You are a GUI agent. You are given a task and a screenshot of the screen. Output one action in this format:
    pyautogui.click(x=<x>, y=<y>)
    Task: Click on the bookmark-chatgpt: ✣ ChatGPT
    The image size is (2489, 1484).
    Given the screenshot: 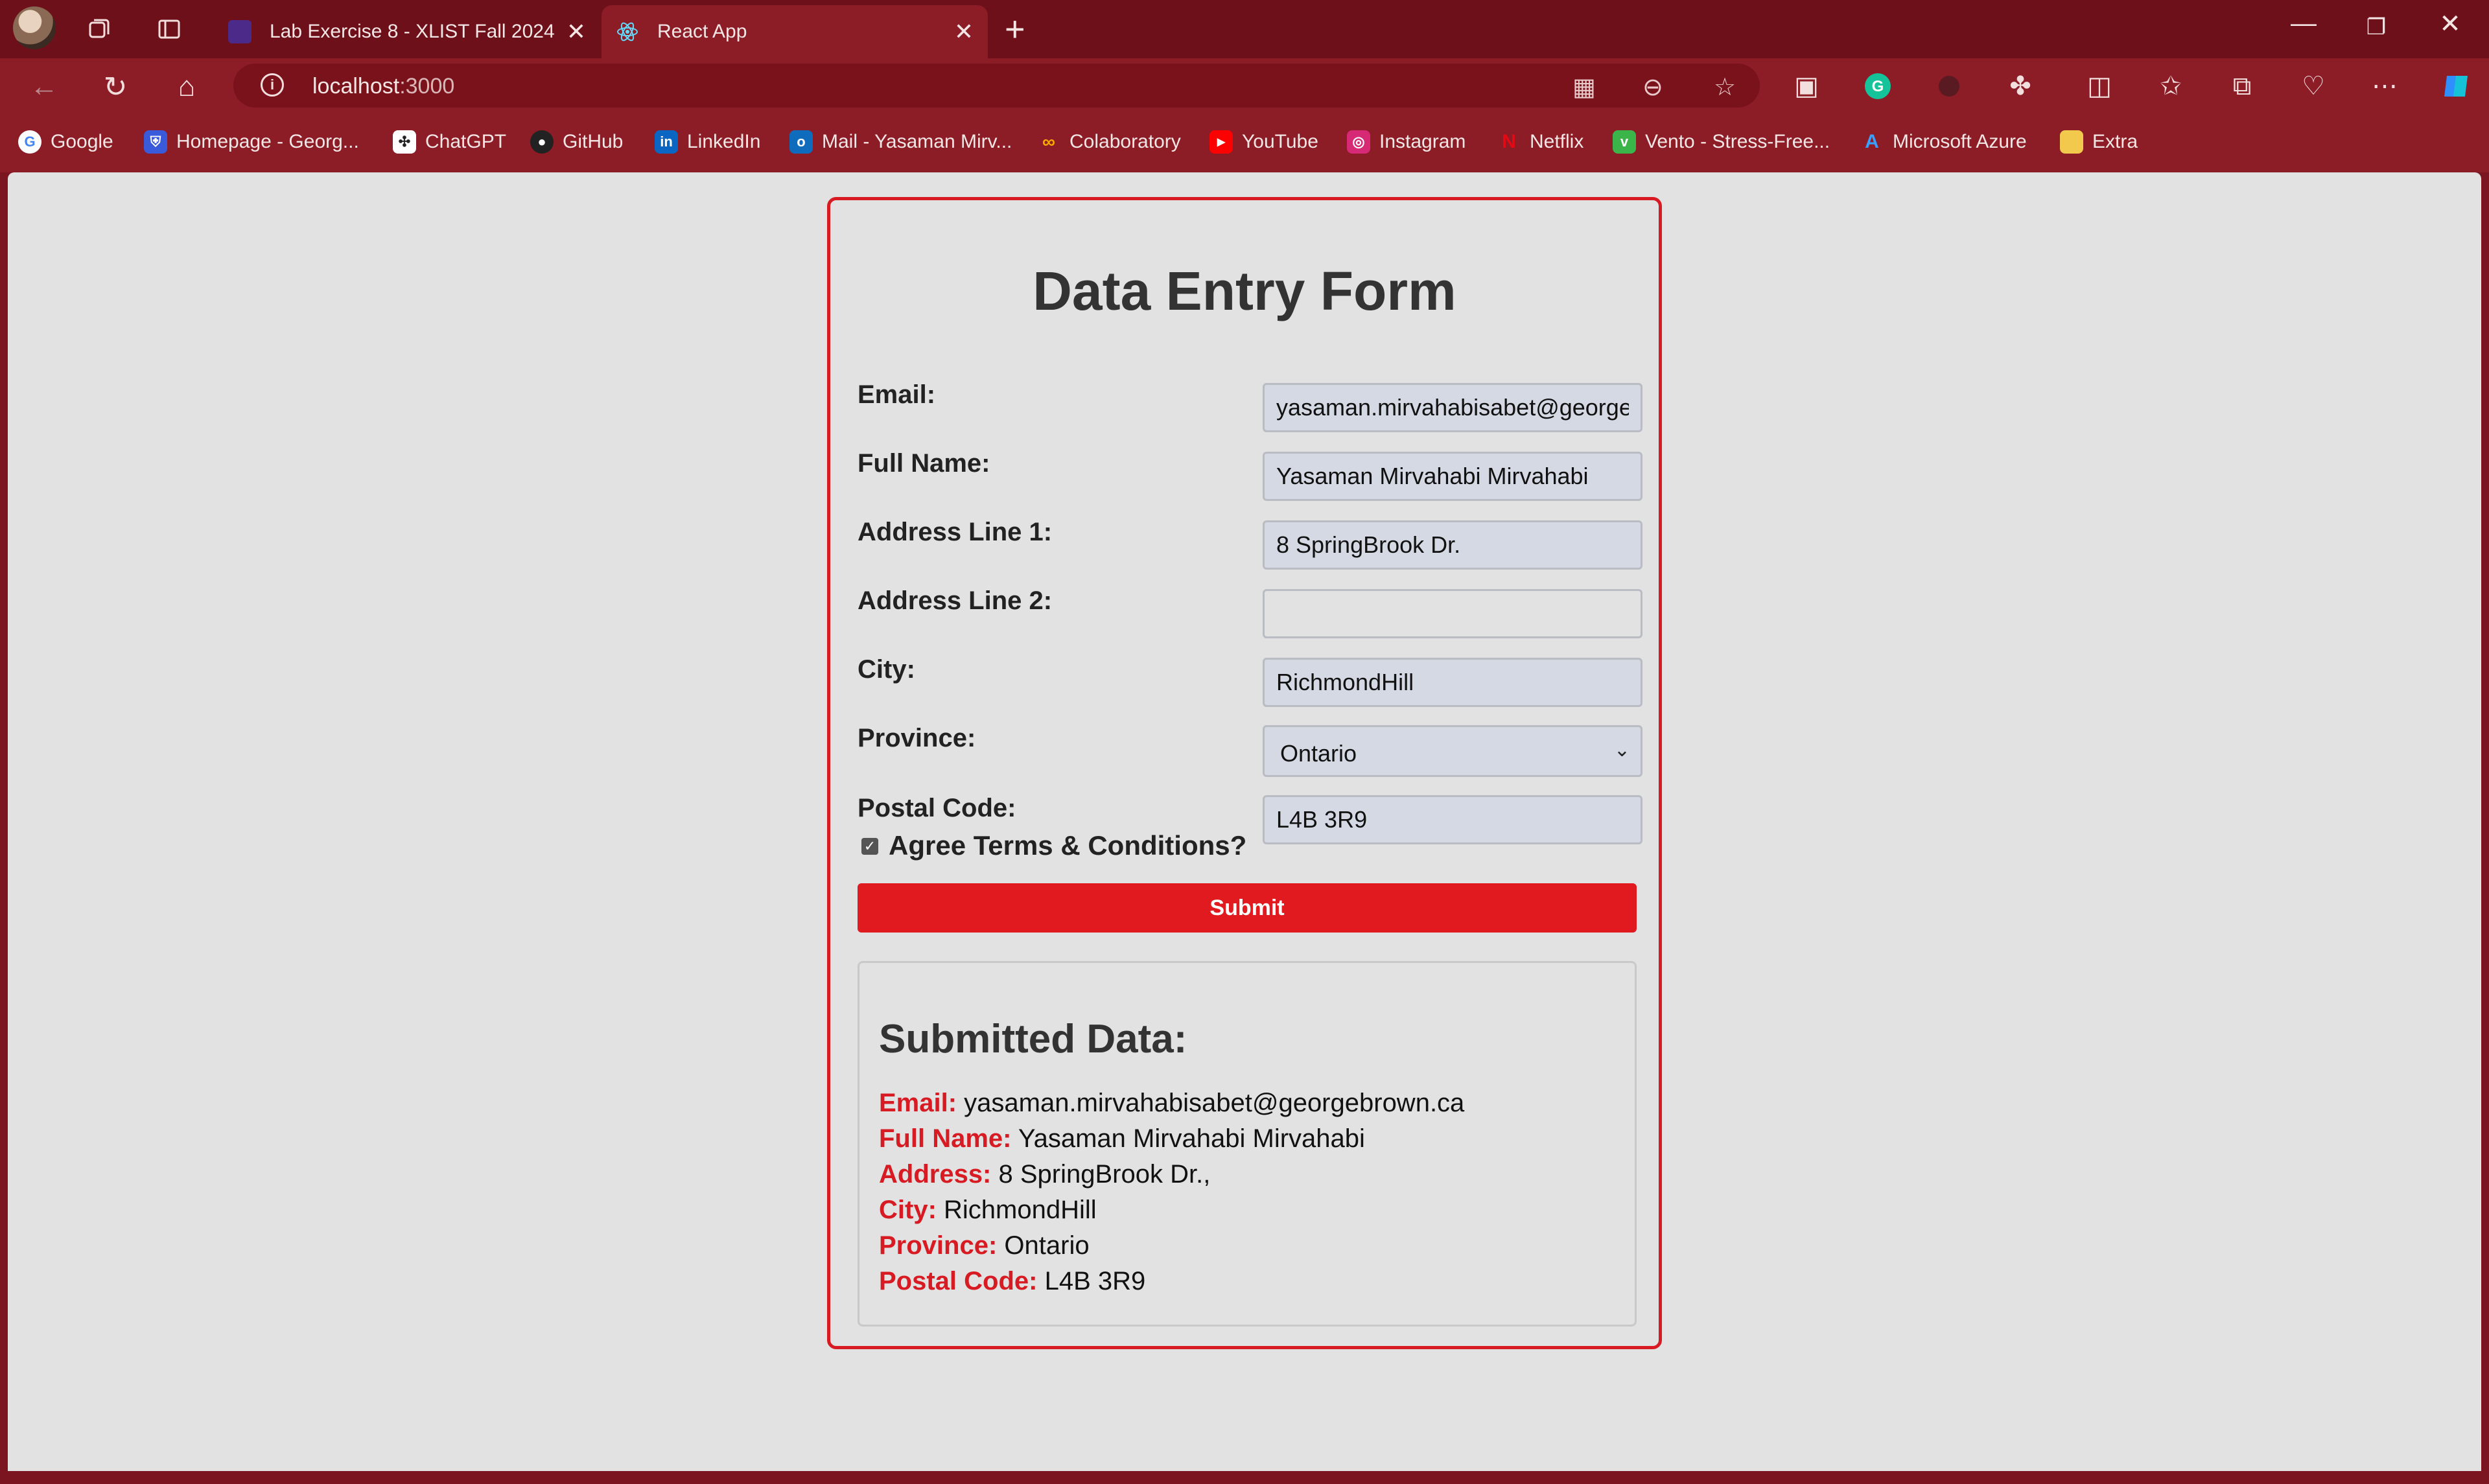 What is the action you would take?
    pyautogui.click(x=449, y=142)
    